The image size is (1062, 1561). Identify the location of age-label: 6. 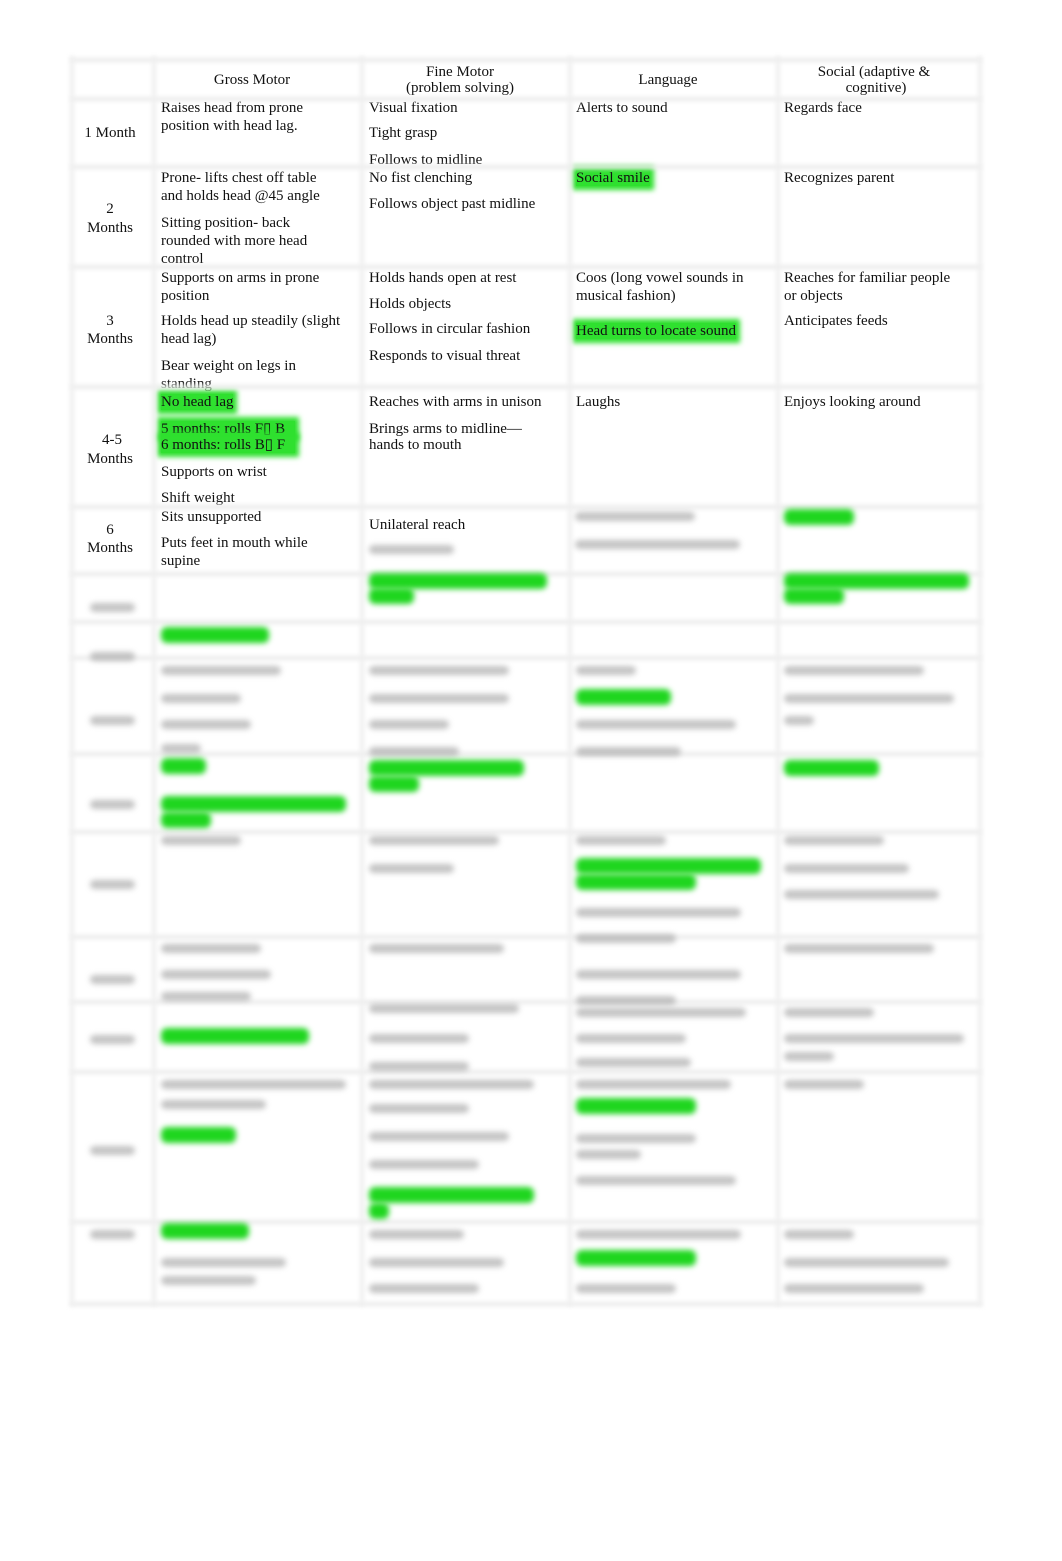
(110, 530).